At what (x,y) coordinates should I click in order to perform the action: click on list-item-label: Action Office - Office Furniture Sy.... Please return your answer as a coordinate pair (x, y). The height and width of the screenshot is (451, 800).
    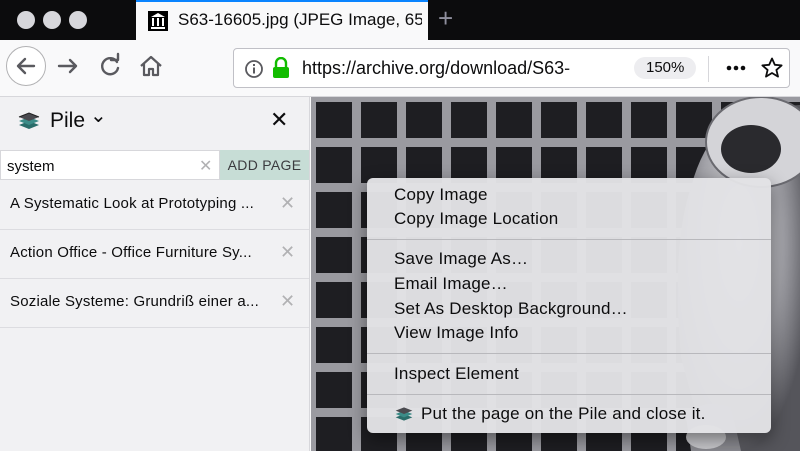
    Looking at the image, I should click on (131, 252).